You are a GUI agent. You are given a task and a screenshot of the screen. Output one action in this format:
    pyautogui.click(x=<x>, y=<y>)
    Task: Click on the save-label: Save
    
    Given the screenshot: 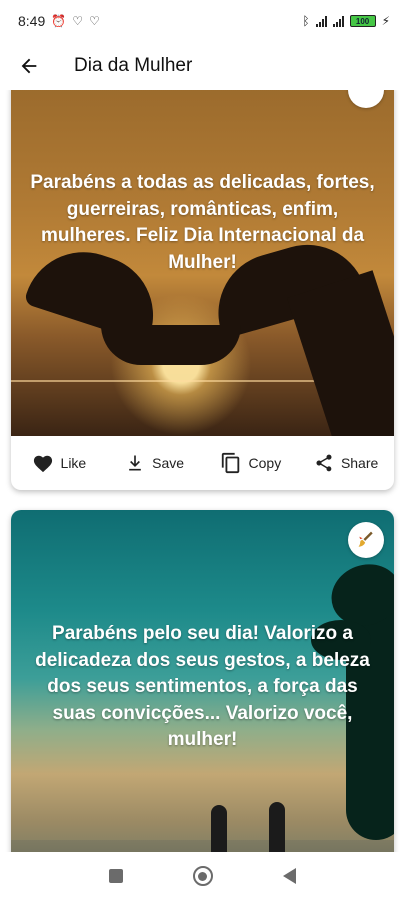 What is the action you would take?
    pyautogui.click(x=168, y=463)
    